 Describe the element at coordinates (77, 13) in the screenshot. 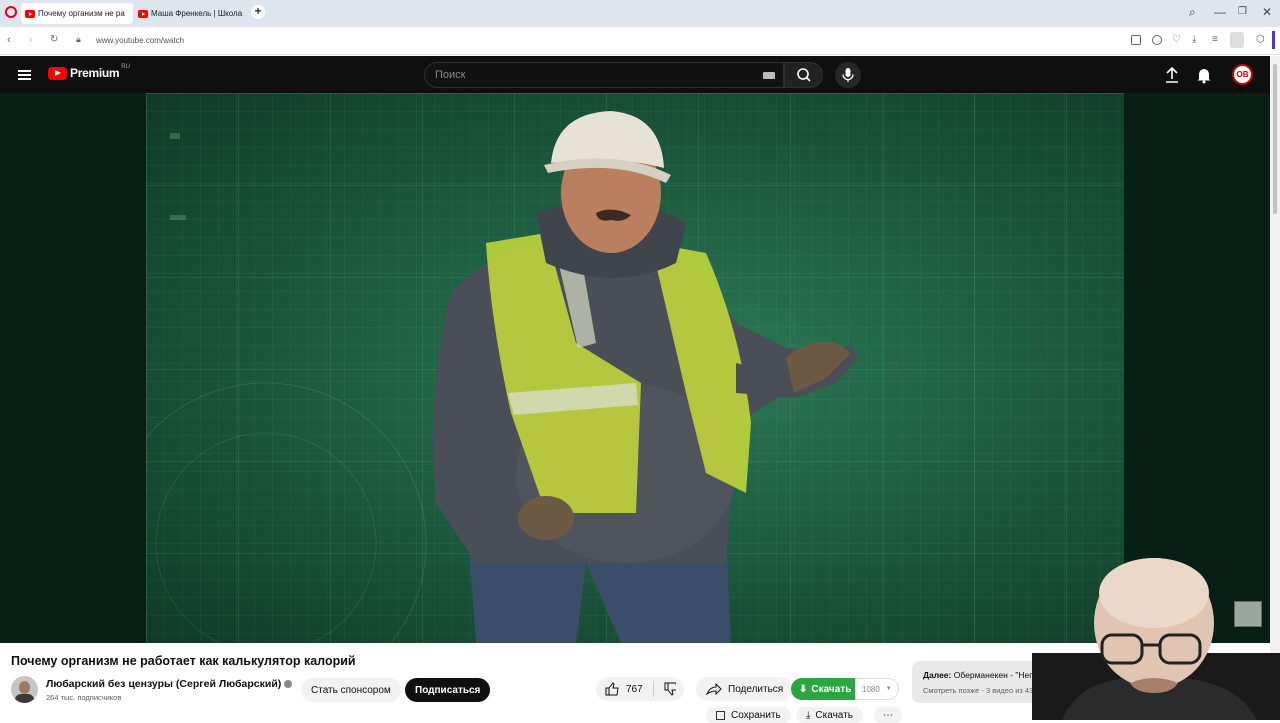

I see `tab-video: Почему организм не ра` at that location.